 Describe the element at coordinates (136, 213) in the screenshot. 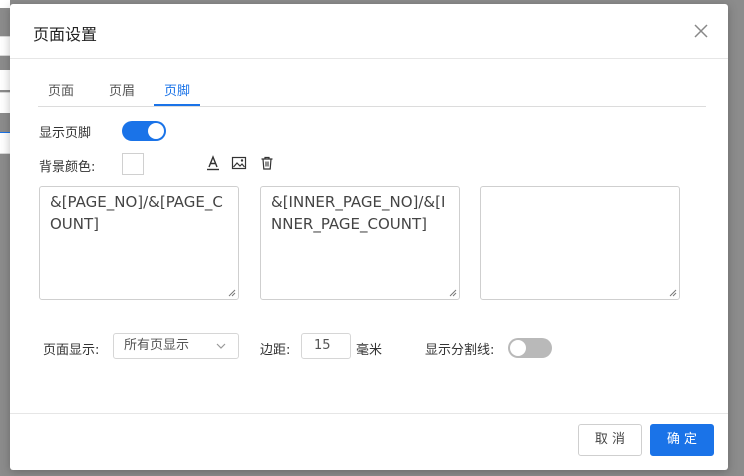

I see `footer-left-text: &[PAGE_NO]/&[PAGE_COUNT]` at that location.